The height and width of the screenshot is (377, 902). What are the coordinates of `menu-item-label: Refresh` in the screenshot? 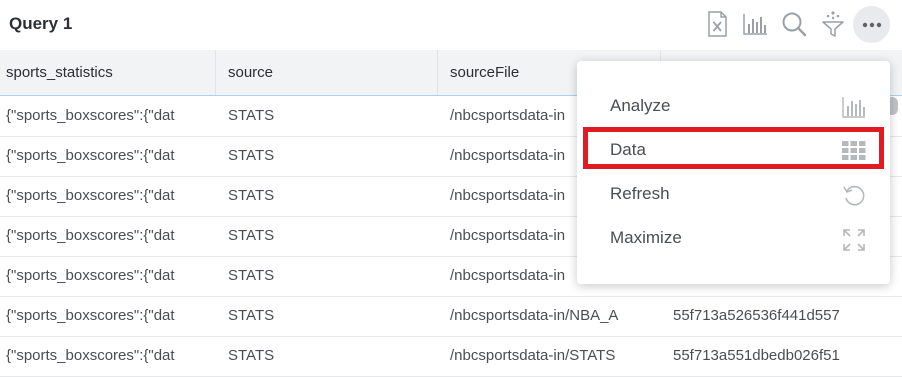 It's located at (640, 193).